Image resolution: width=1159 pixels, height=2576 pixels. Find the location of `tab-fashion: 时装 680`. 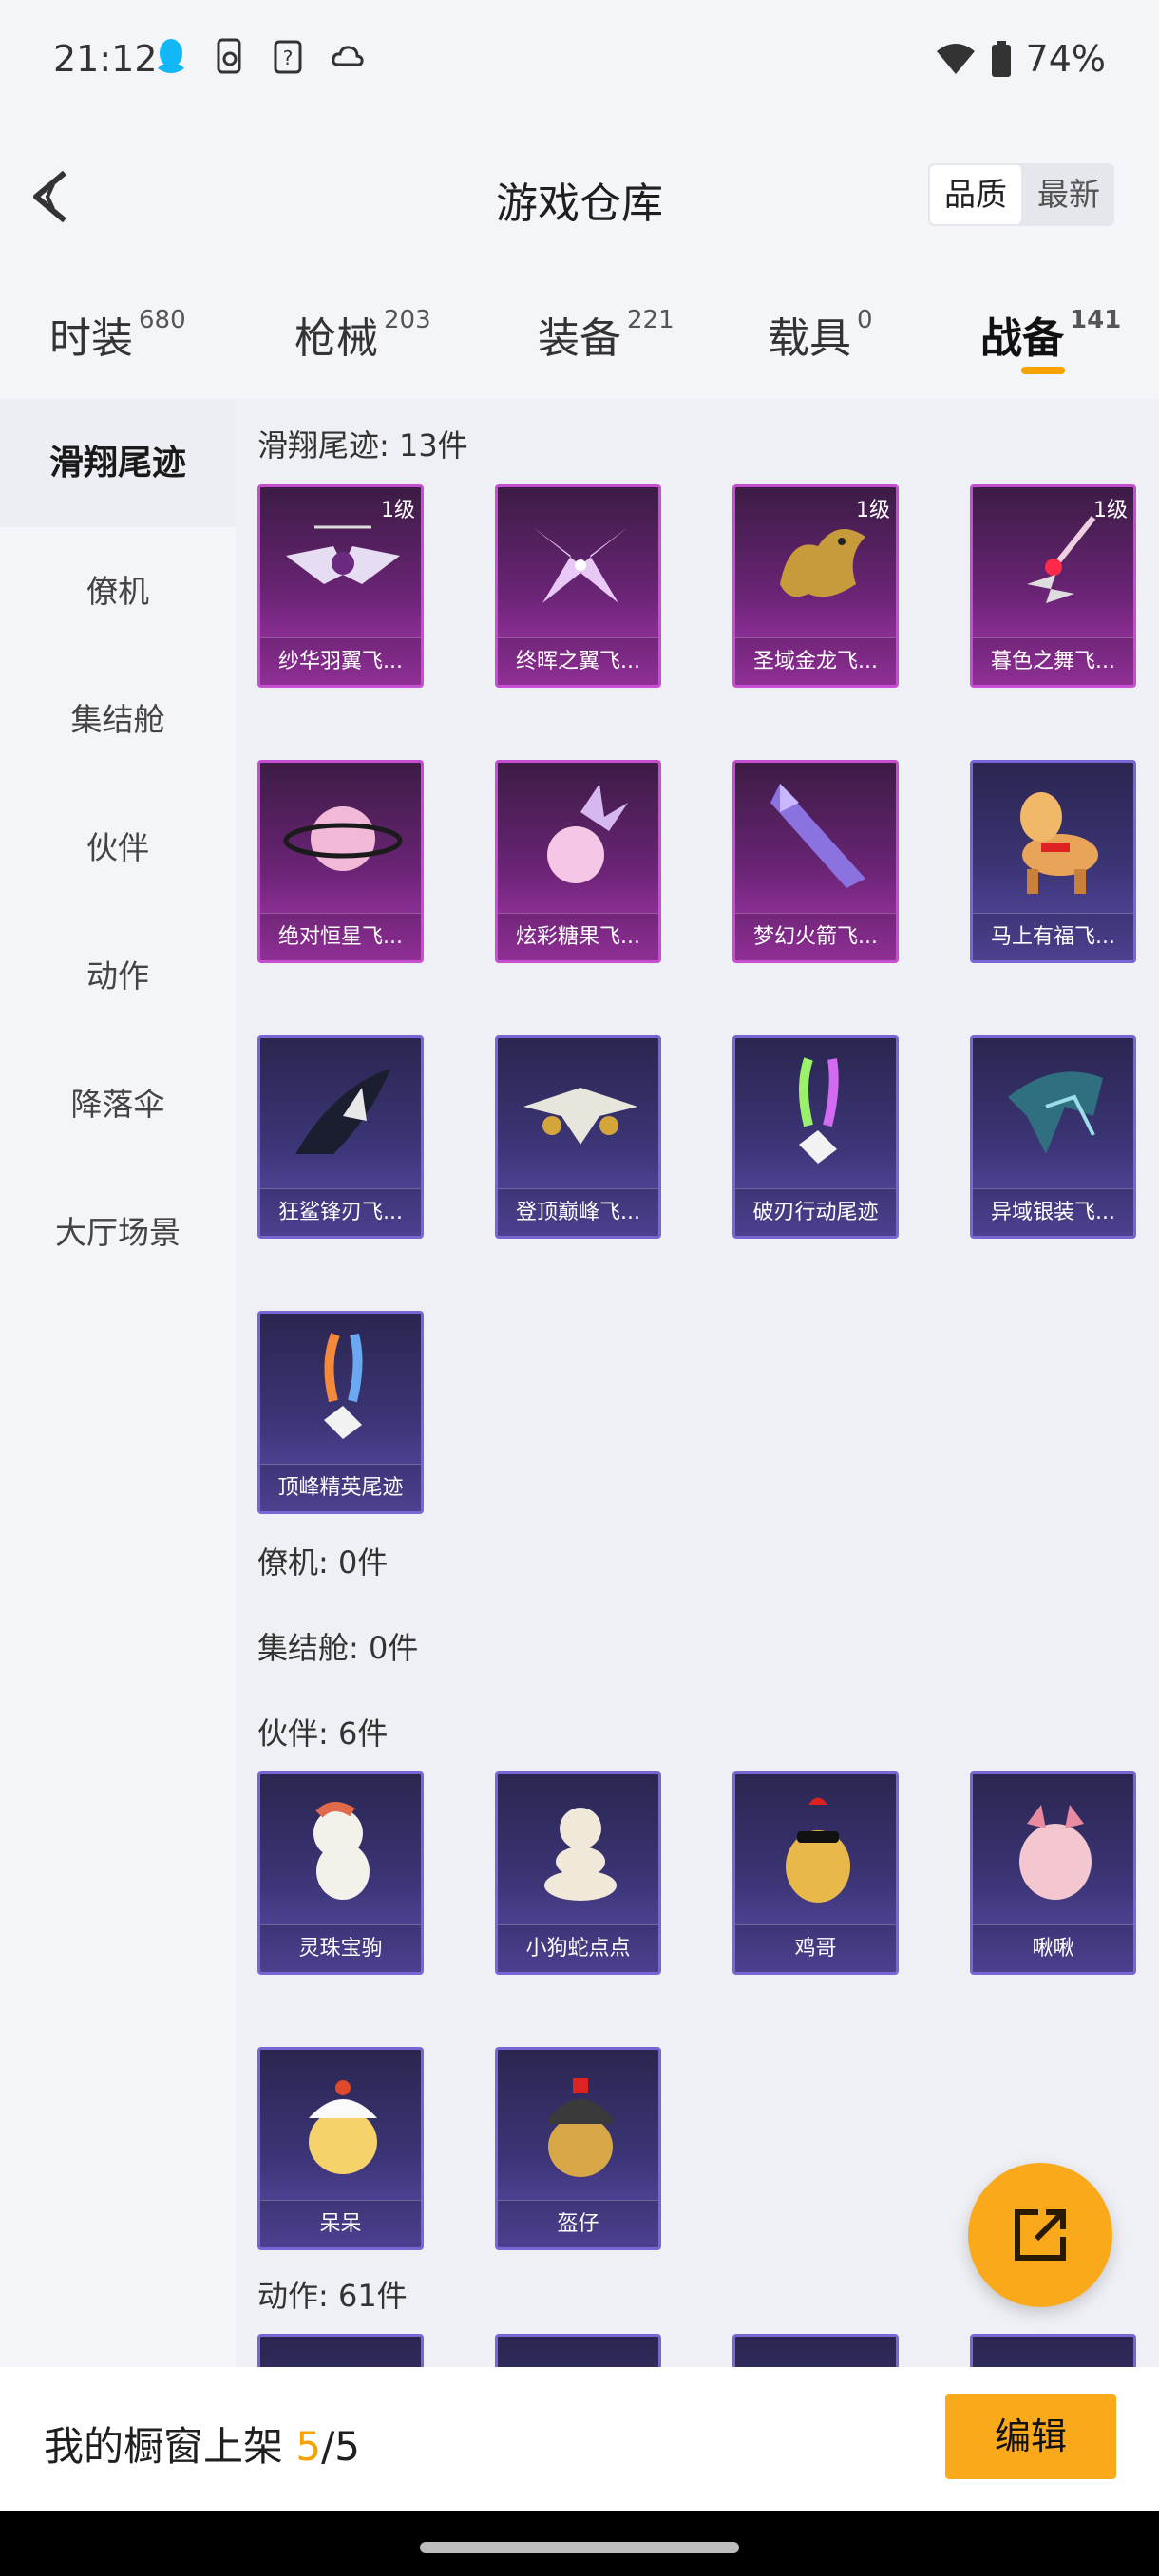

tab-fashion: 时装 680 is located at coordinates (117, 334).